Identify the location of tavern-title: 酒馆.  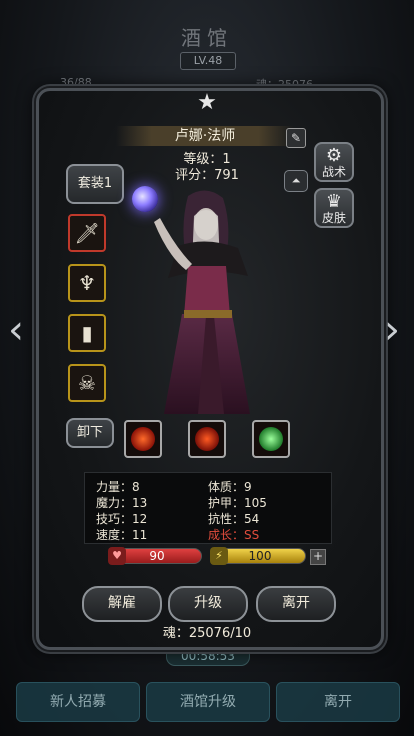
(207, 38).